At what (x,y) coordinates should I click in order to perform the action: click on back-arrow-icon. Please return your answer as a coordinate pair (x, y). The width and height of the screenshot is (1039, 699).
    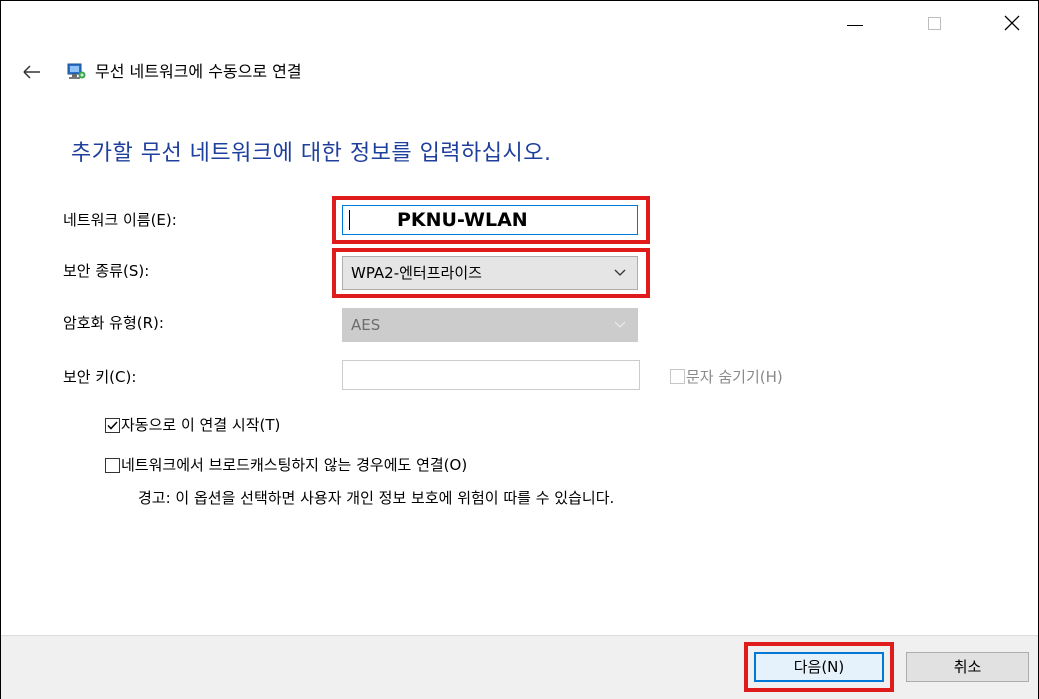
    Looking at the image, I should click on (32, 72).